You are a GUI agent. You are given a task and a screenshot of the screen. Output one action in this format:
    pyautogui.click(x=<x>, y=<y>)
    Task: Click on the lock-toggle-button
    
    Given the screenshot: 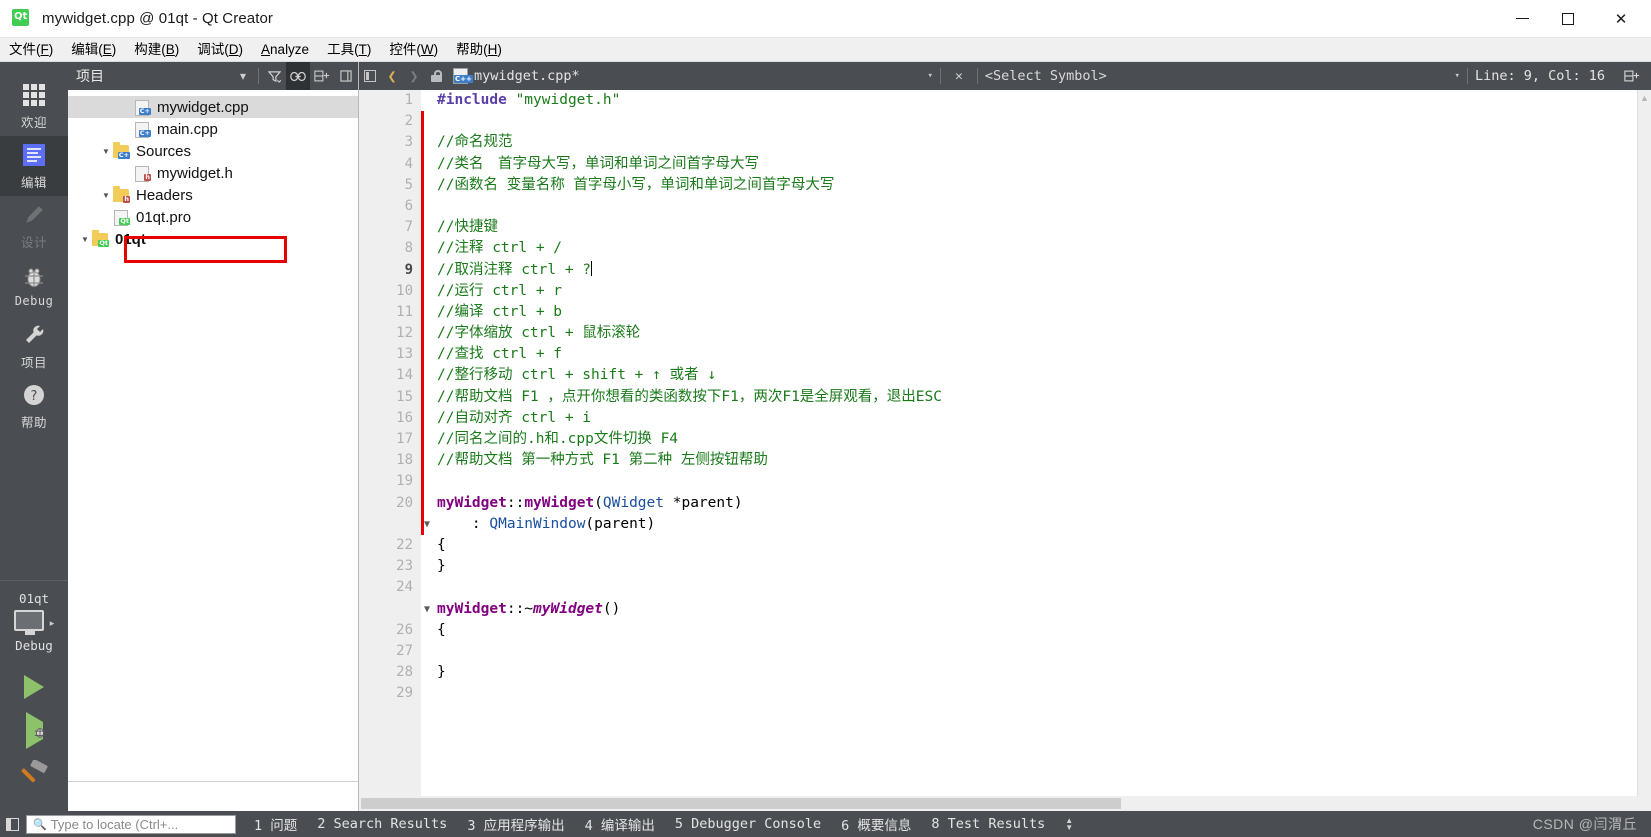 What is the action you would take?
    pyautogui.click(x=436, y=76)
    